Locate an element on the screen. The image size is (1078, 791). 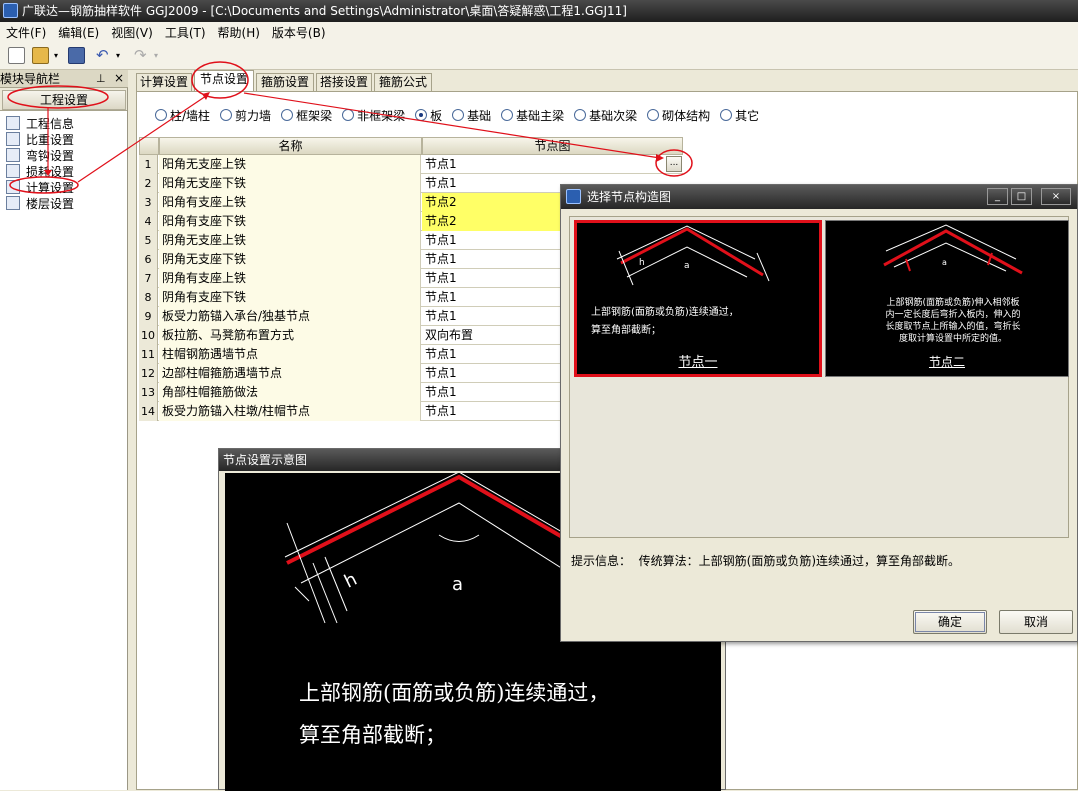
diagram-desc-line2: 算至角部截断； is located at coordinates (372, 735).